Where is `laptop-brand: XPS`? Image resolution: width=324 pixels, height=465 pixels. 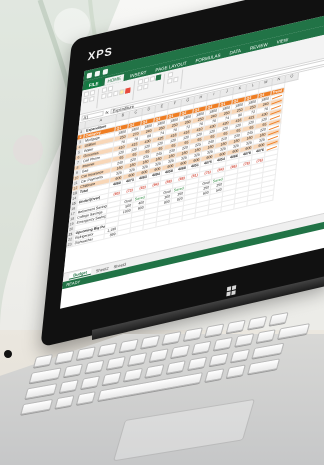 laptop-brand: XPS is located at coordinates (100, 54).